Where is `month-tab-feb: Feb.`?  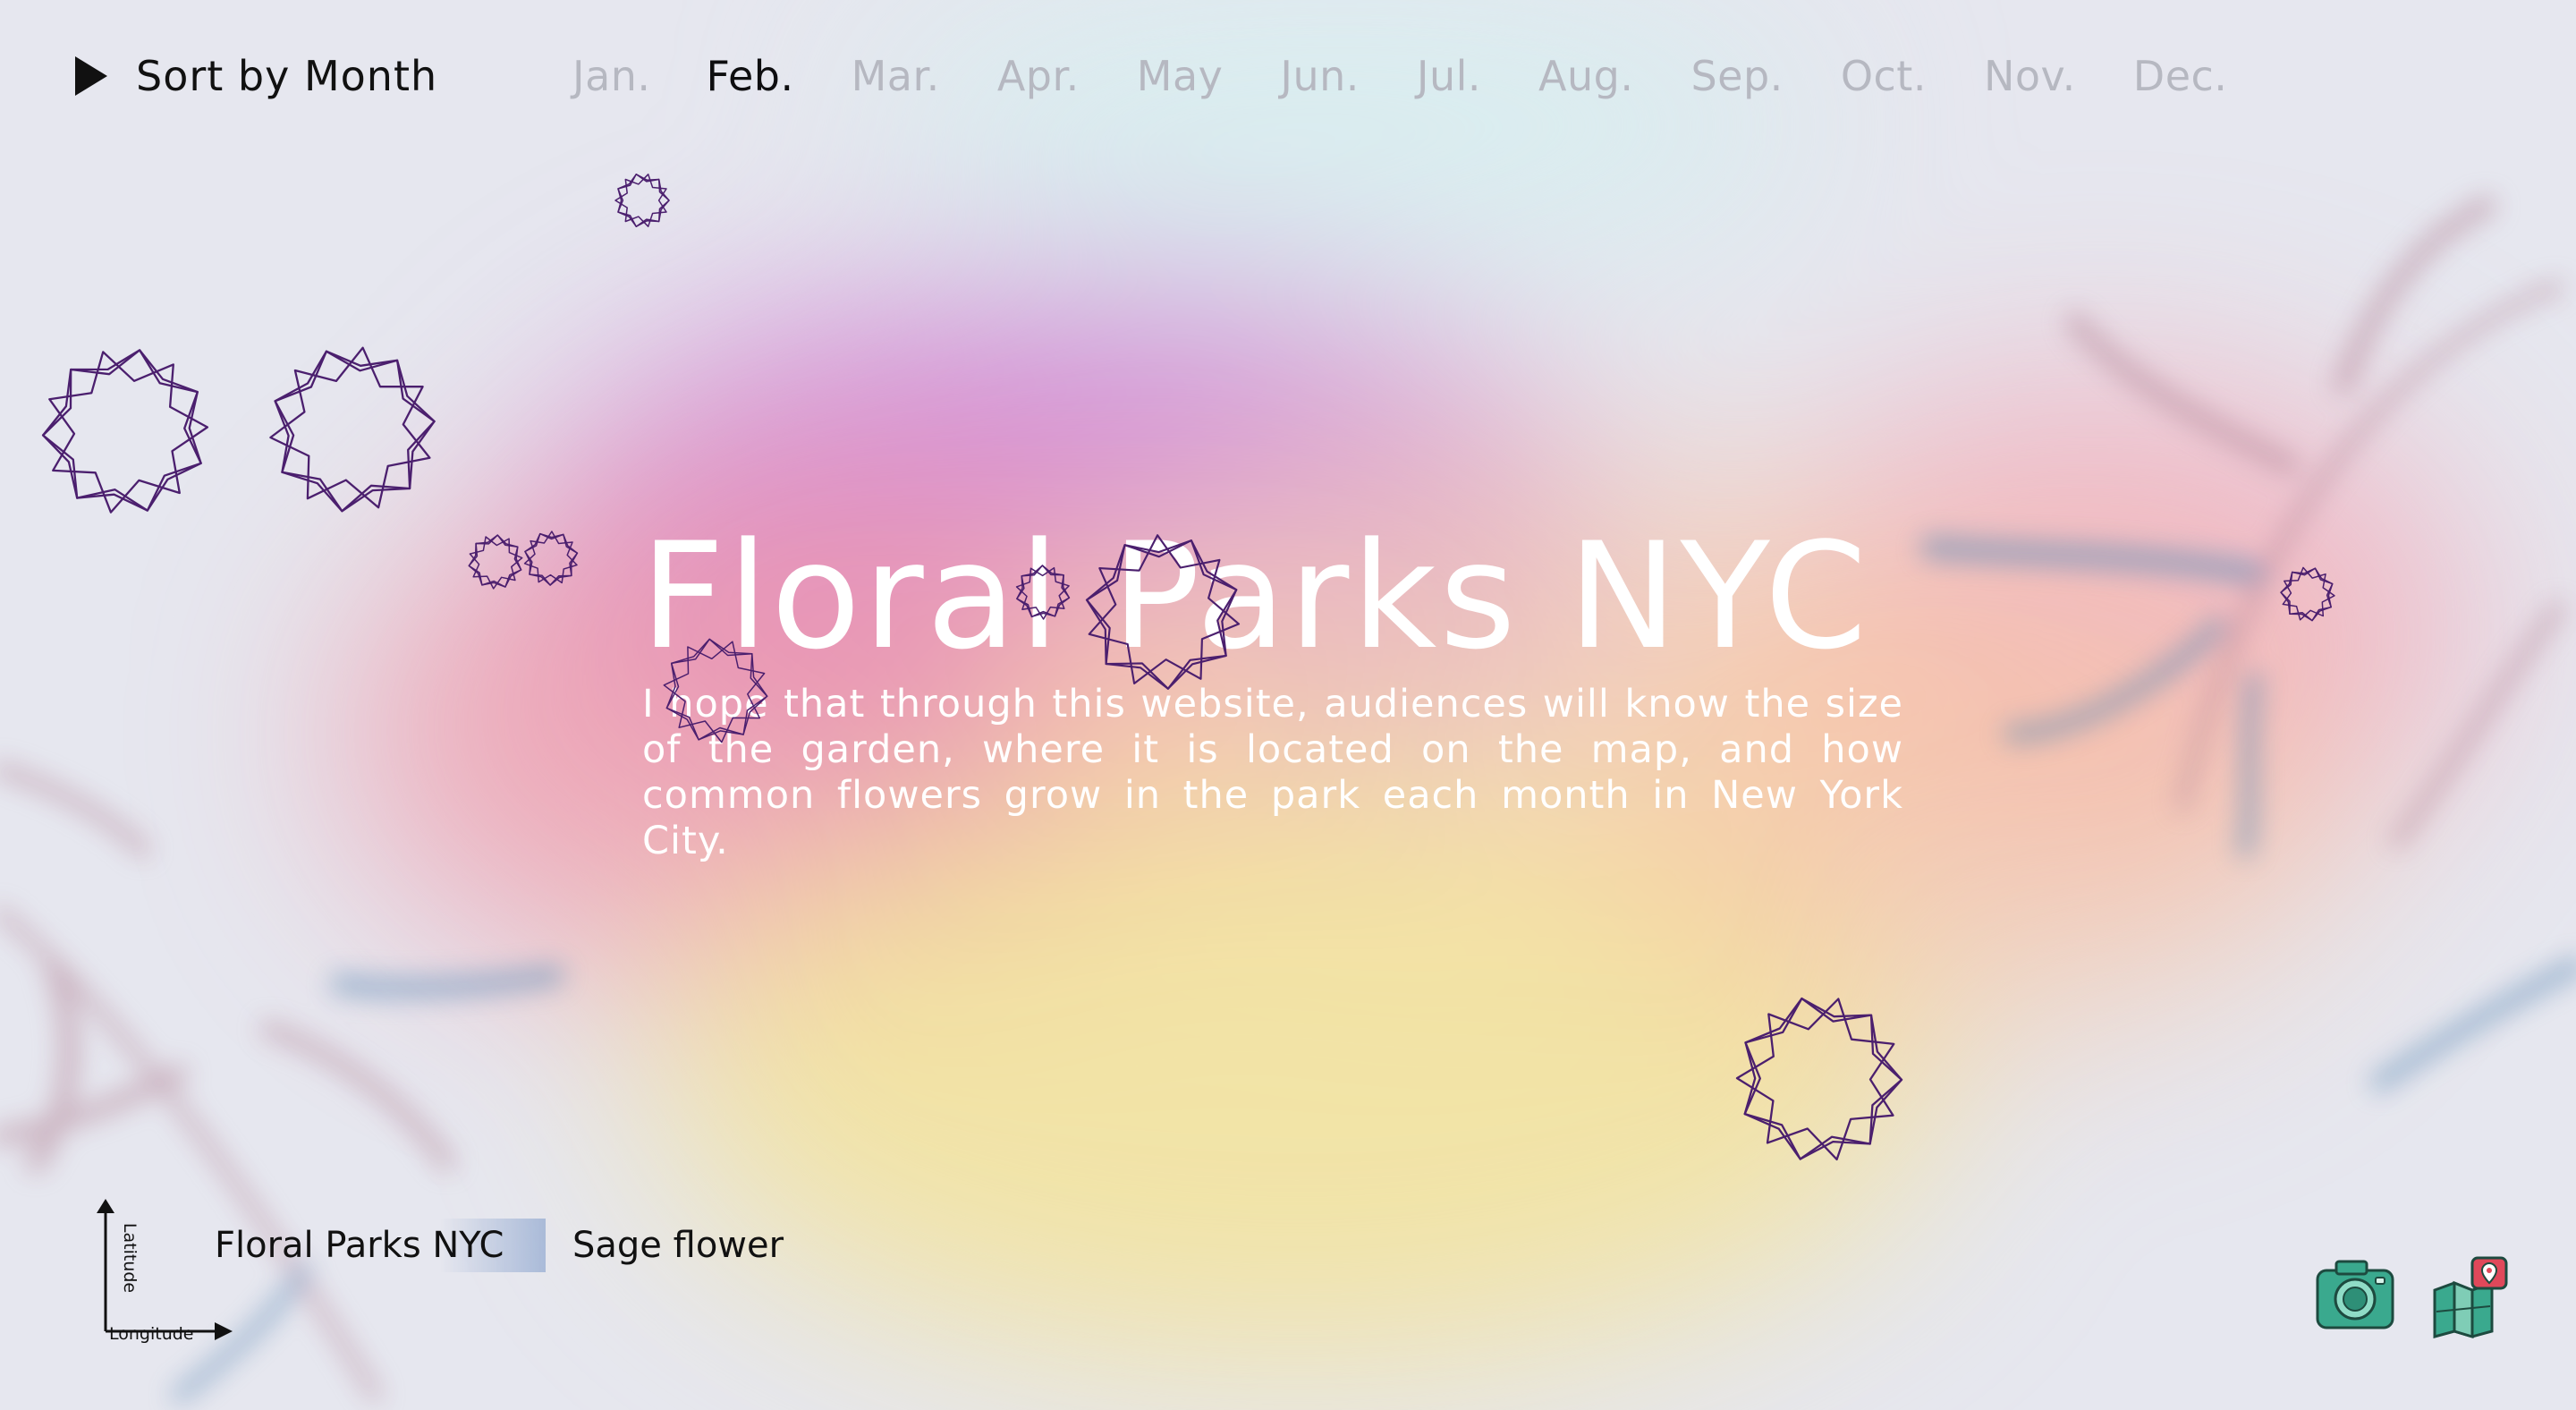 month-tab-feb: Feb. is located at coordinates (750, 76).